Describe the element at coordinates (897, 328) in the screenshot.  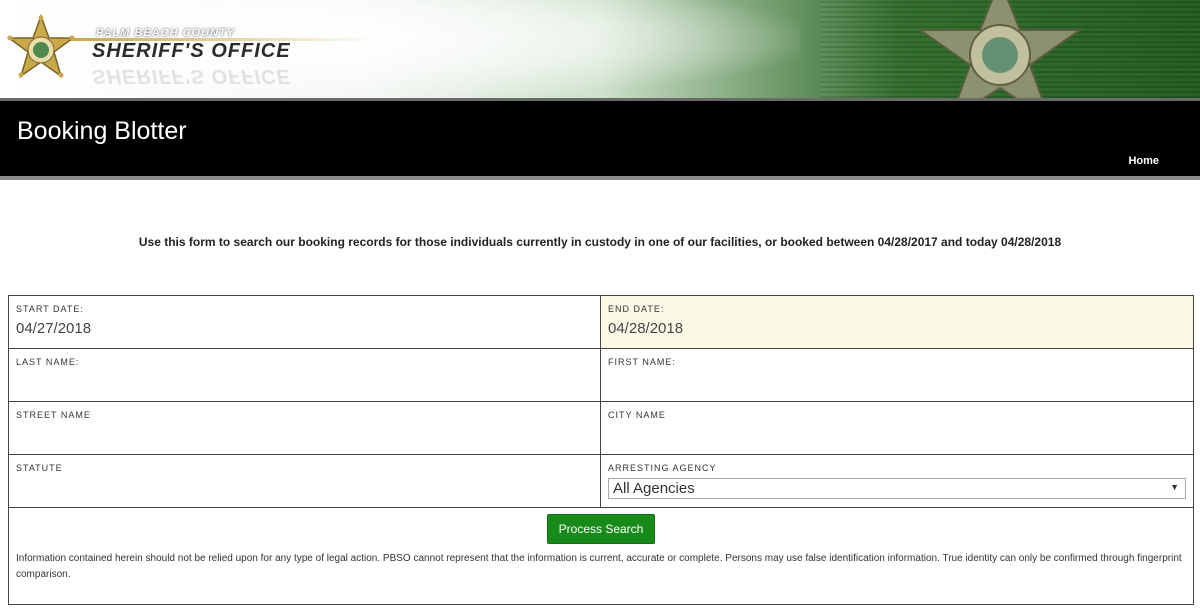
I see `end-date-input` at that location.